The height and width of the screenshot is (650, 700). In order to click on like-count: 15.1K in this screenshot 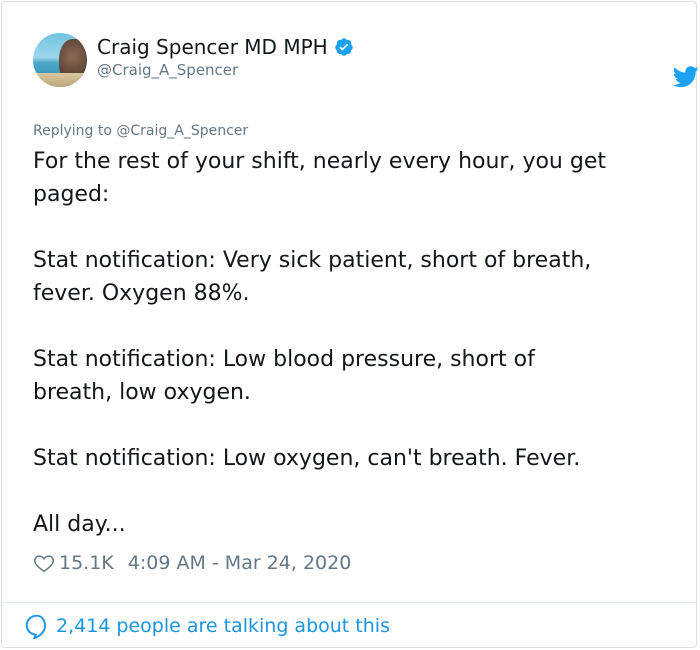, I will do `click(86, 563)`.